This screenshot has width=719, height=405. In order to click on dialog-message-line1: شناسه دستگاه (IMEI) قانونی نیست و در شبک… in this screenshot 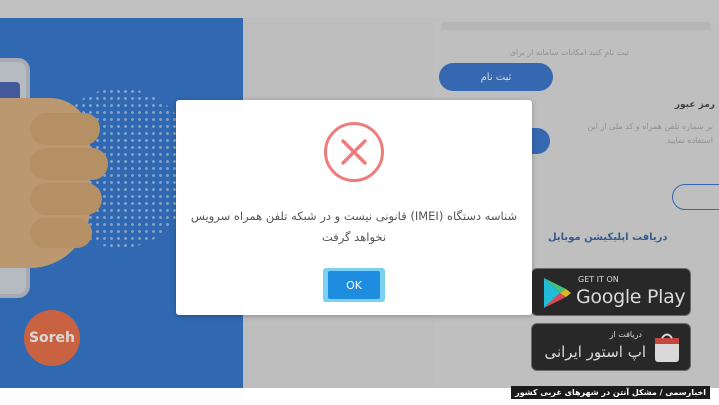, I will do `click(354, 216)`.